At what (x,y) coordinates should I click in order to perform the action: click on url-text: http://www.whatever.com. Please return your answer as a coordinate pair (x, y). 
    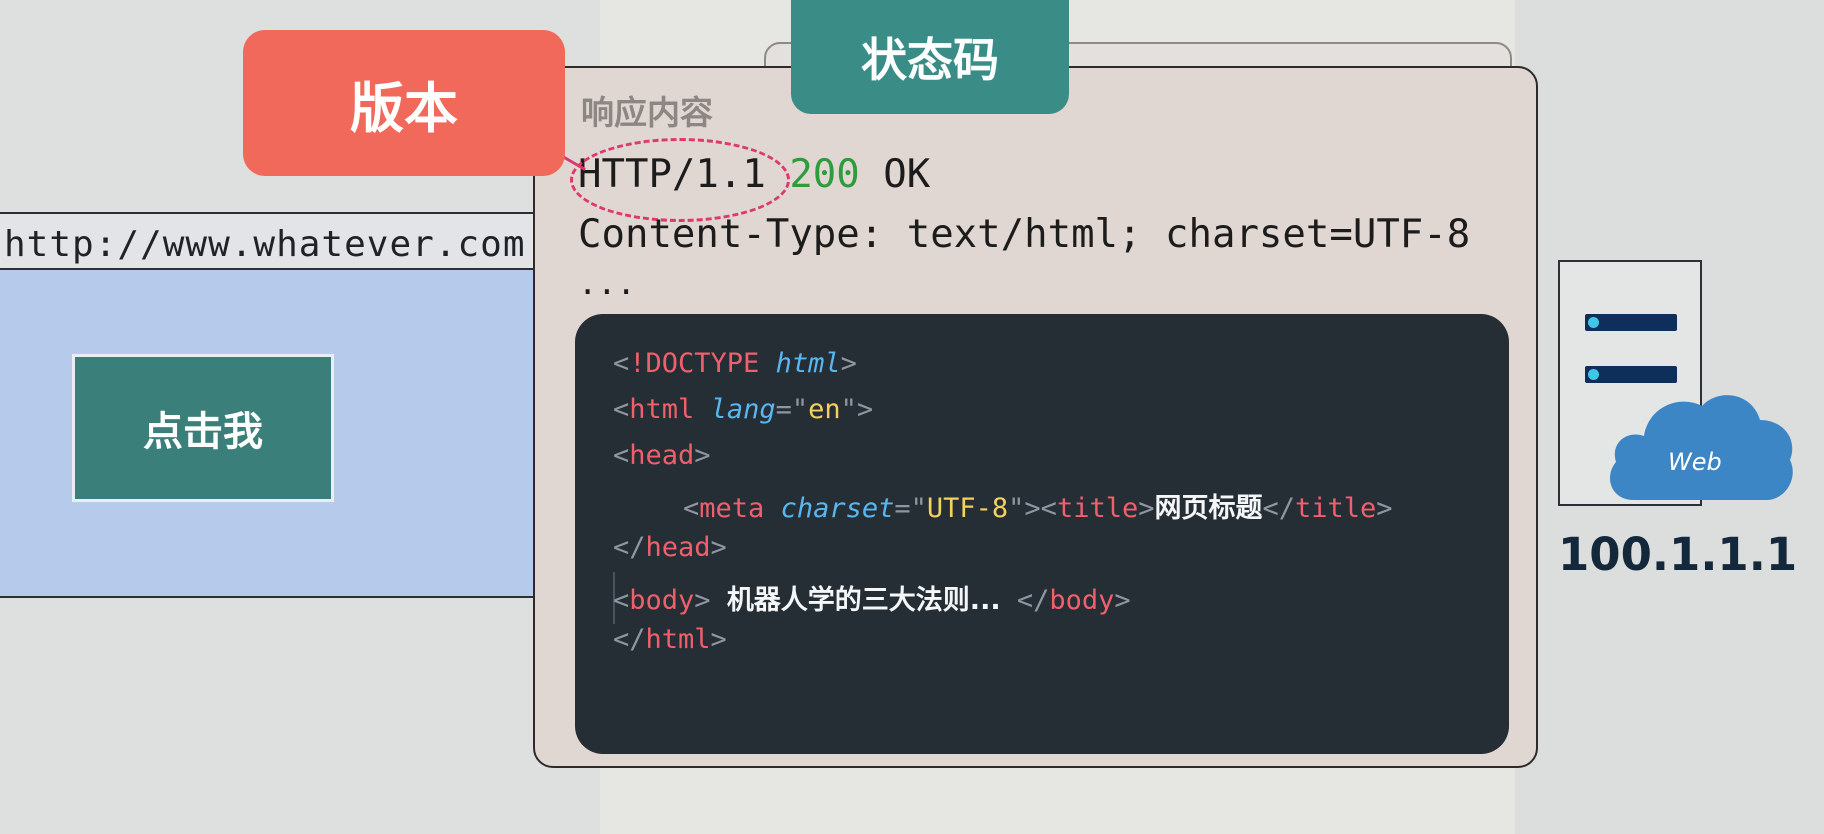
    Looking at the image, I should click on (265, 244).